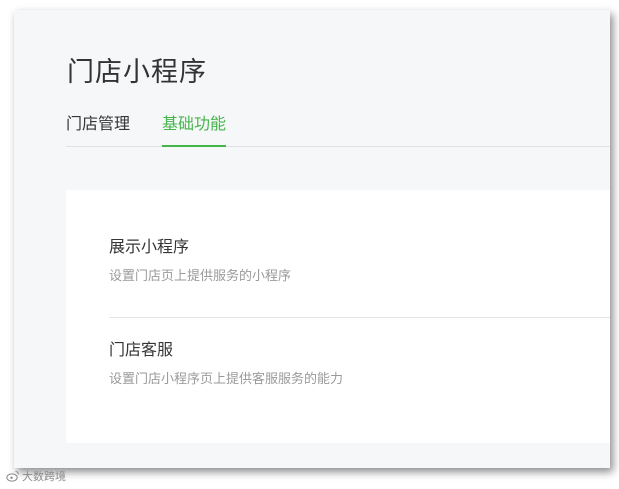 This screenshot has height=489, width=619. Describe the element at coordinates (338, 130) in the screenshot. I see `tab-bar: 门店管理 基础功能` at that location.